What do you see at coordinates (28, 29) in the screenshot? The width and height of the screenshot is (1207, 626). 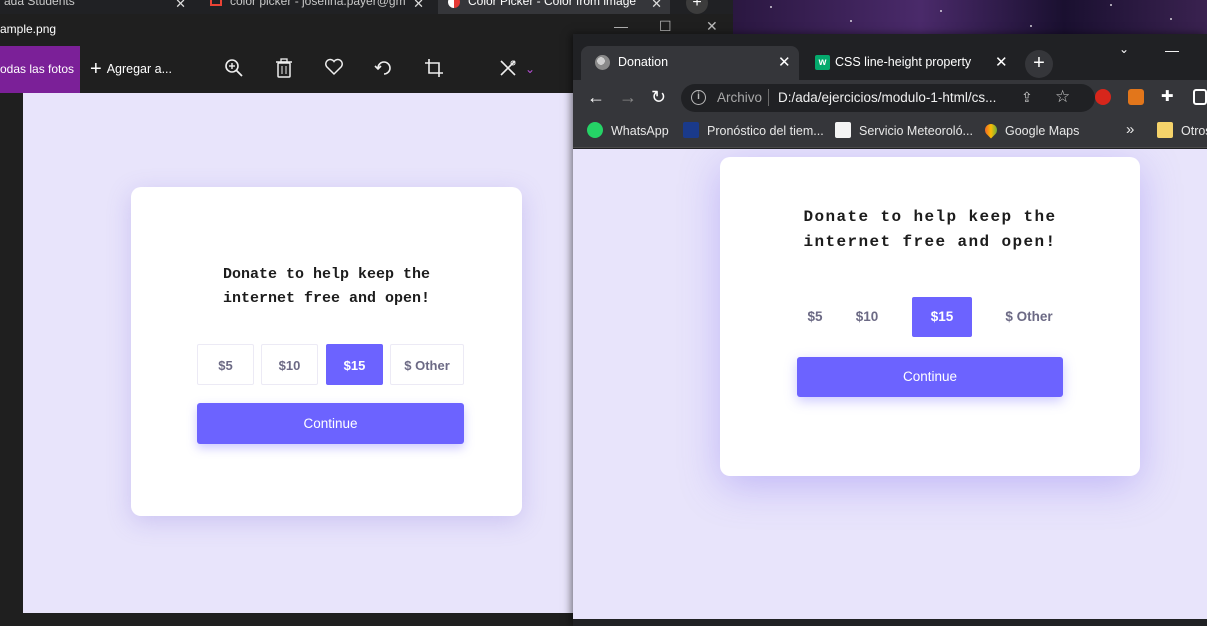 I see `file-name: ample.png` at bounding box center [28, 29].